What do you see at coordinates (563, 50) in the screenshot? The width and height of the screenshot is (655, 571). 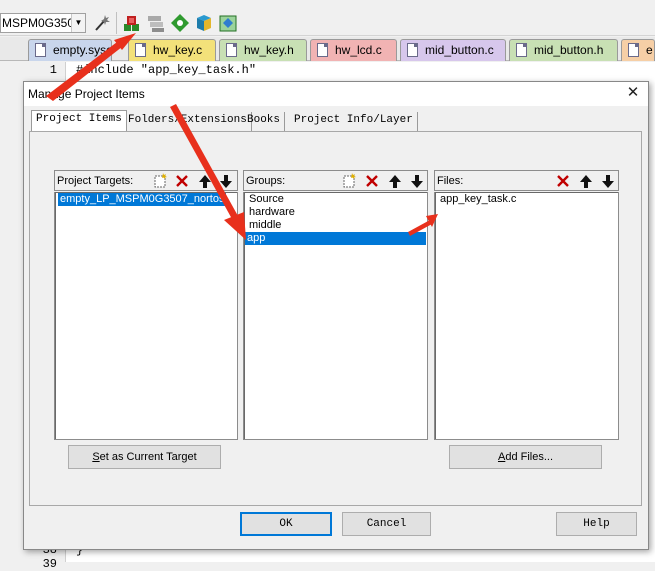 I see `file-tab-mid-button-h: mid_button.h` at bounding box center [563, 50].